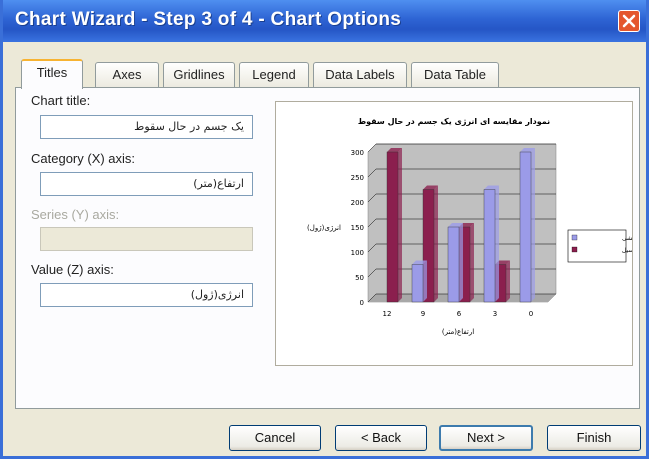 This screenshot has width=649, height=459. Describe the element at coordinates (531, 314) in the screenshot. I see `x-tick-label: 0` at that location.